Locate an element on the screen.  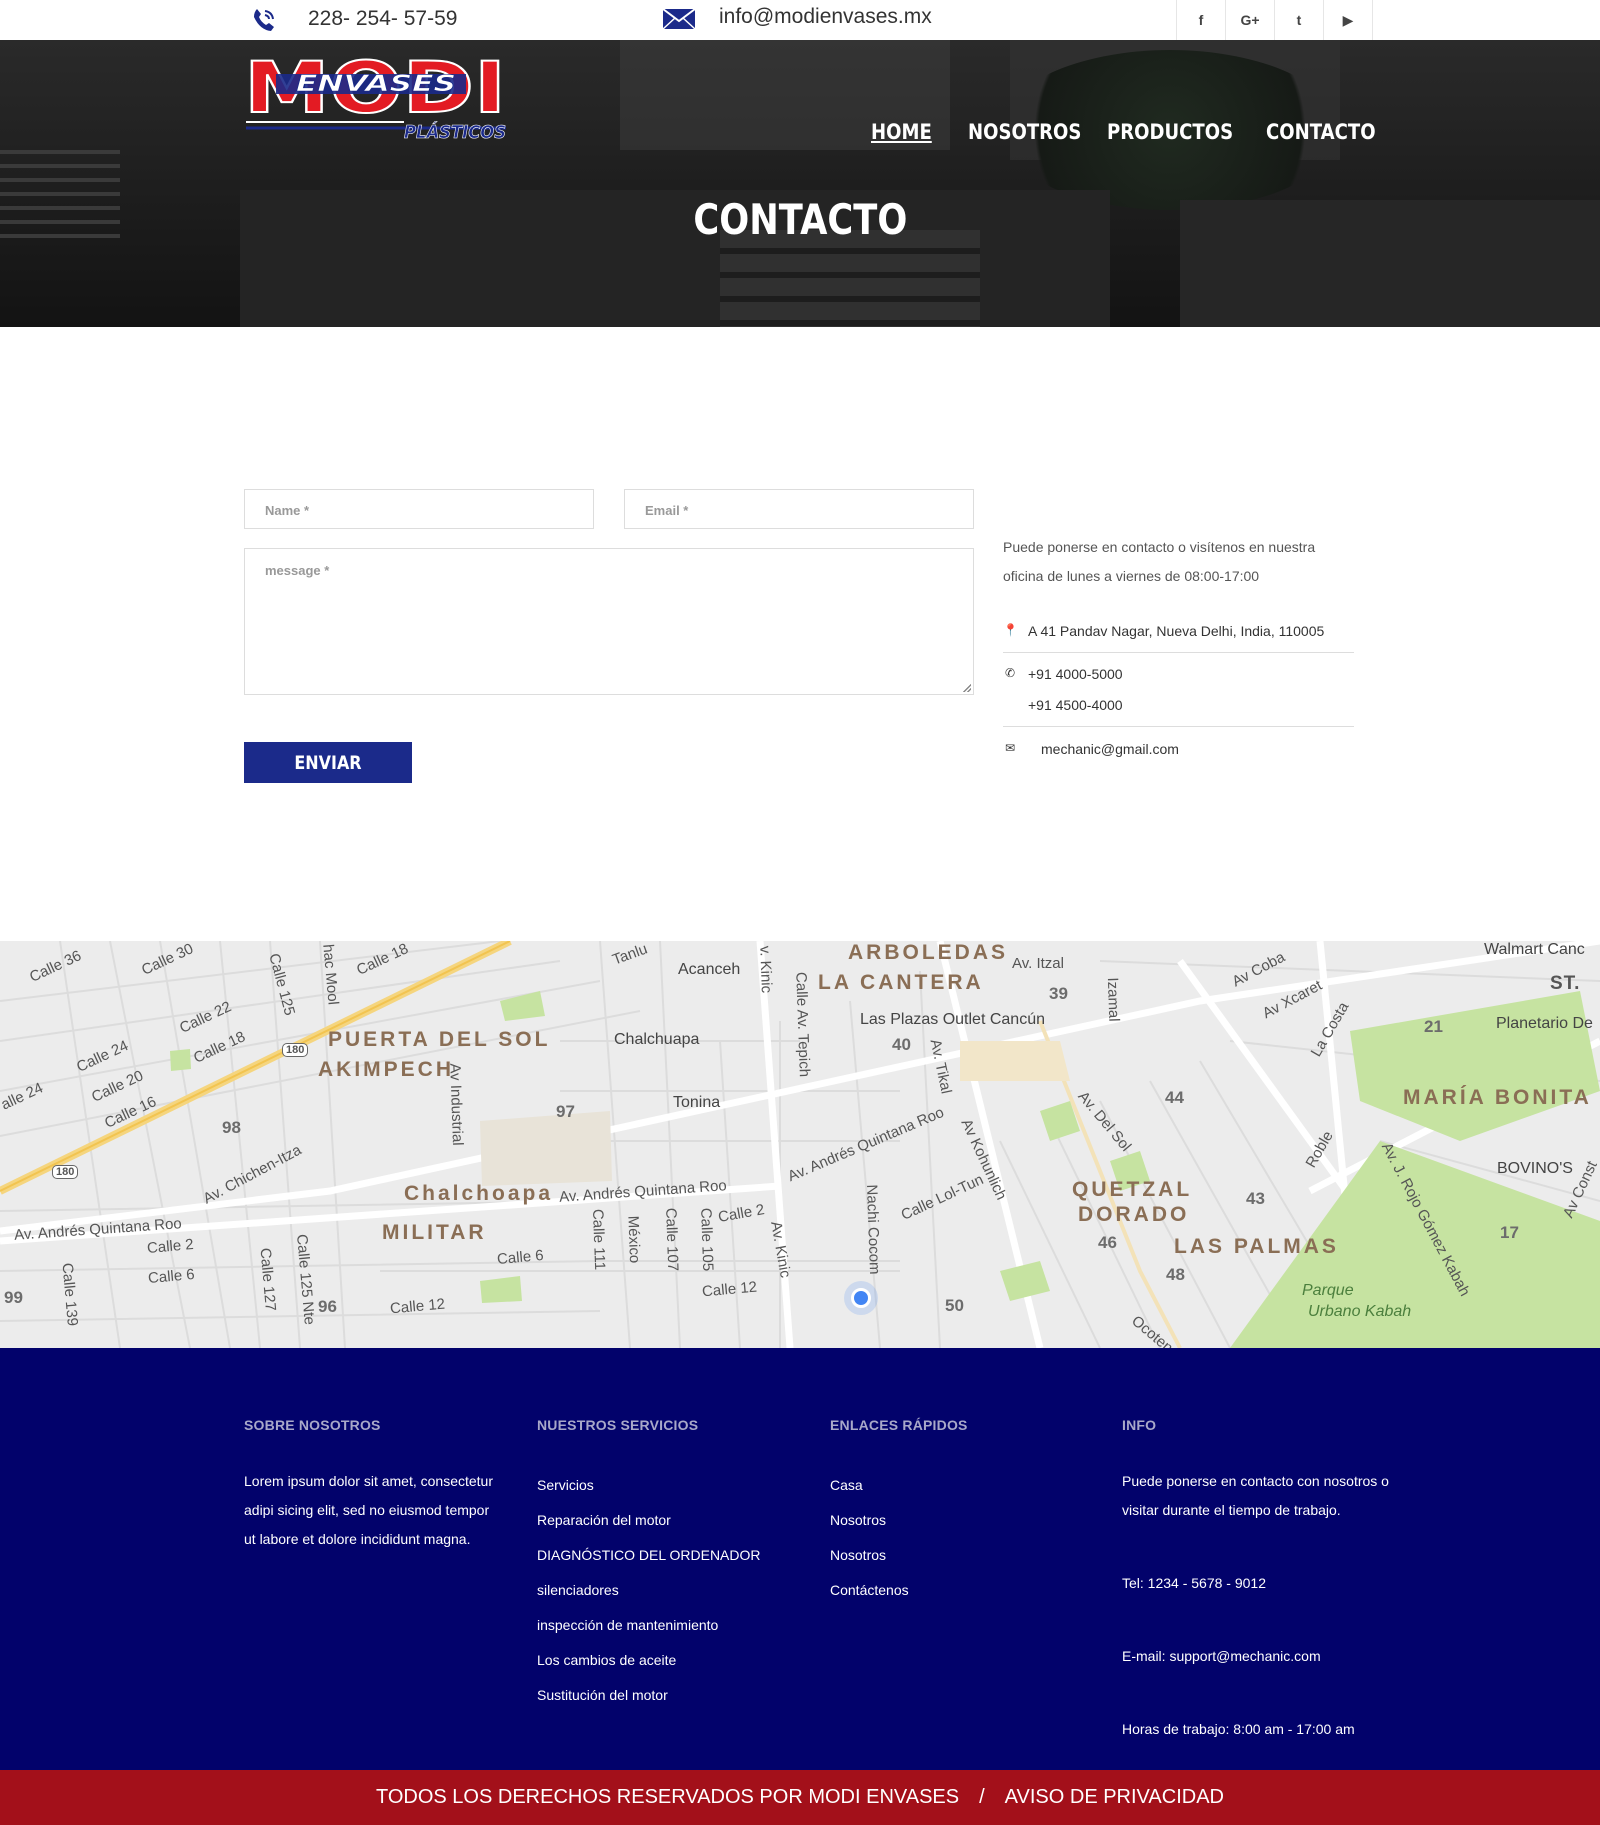
footer-info-tel: Tel: 1234 - 5678 - 9012 is located at coordinates (1194, 1583).